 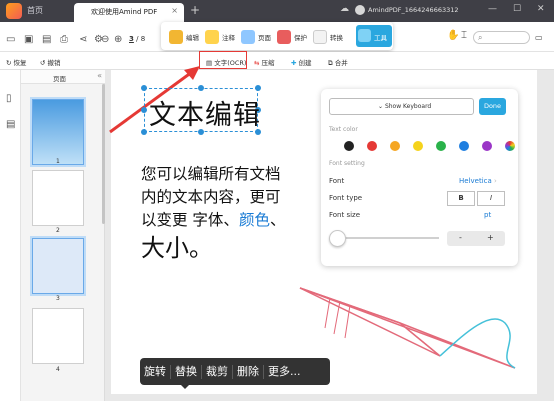 I want to click on document-body: 您可以编辑所有文档 内的文本内容，更可 以变更 字体、颜色、 大小。, so click(x=226, y=213).